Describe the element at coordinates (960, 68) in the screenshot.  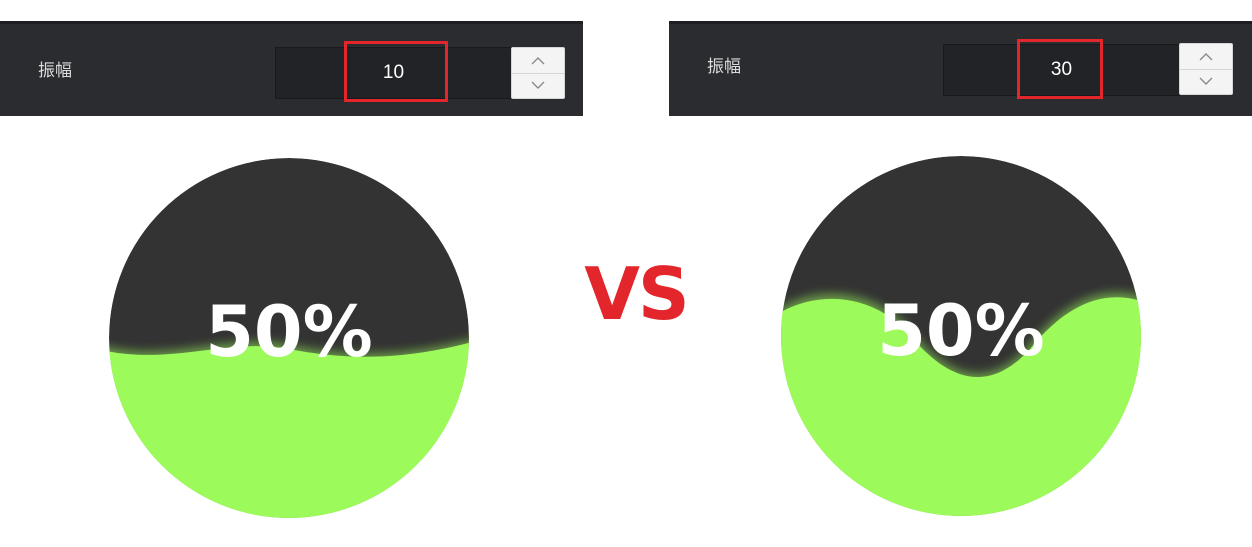
I see `amplitude-setting-panel-right: 振幅 30` at that location.